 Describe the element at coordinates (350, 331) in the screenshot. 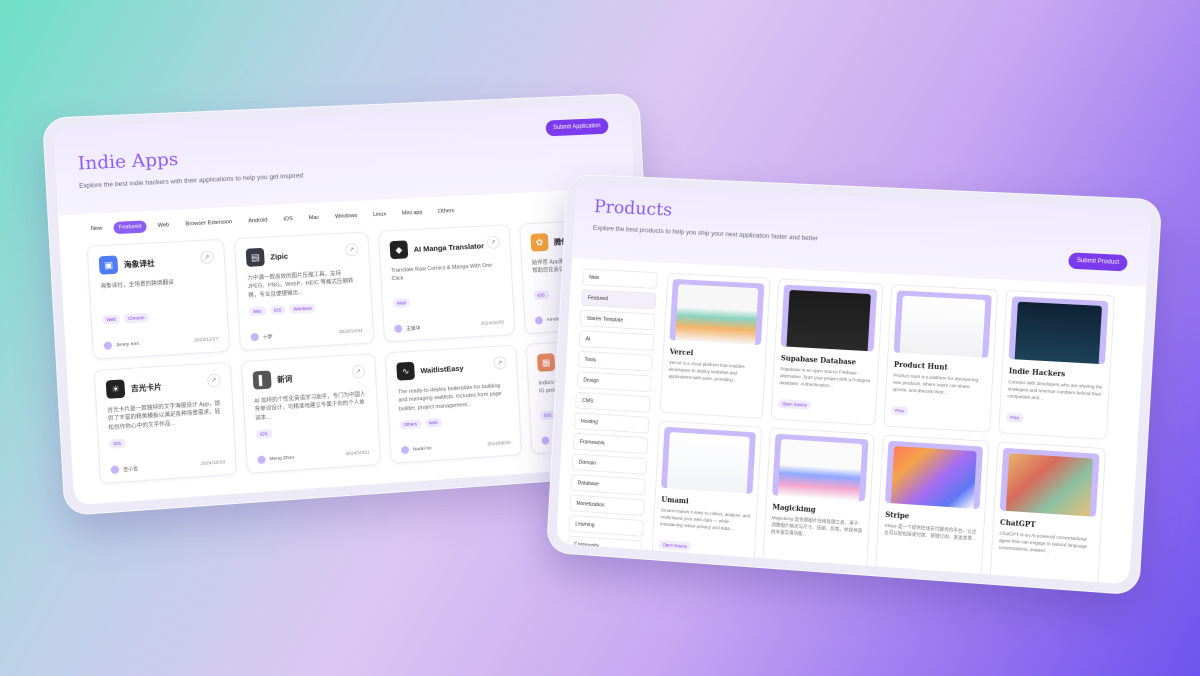

I see `publish-date: 2024/10/31` at that location.